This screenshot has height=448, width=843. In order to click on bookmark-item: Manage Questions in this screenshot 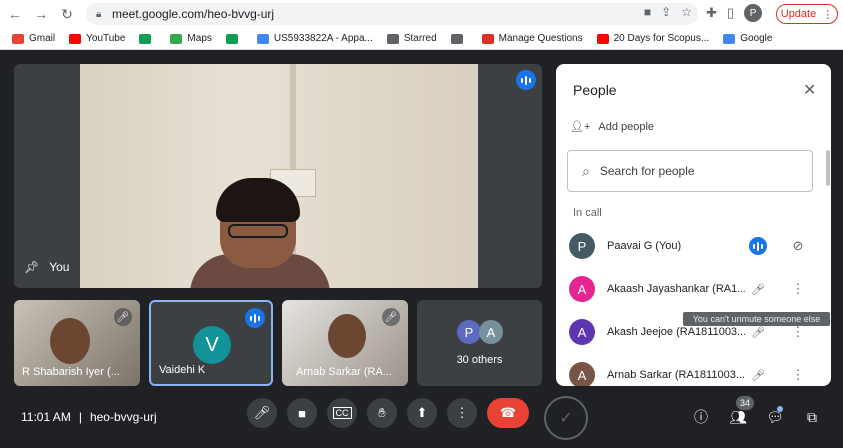, I will do `click(532, 38)`.